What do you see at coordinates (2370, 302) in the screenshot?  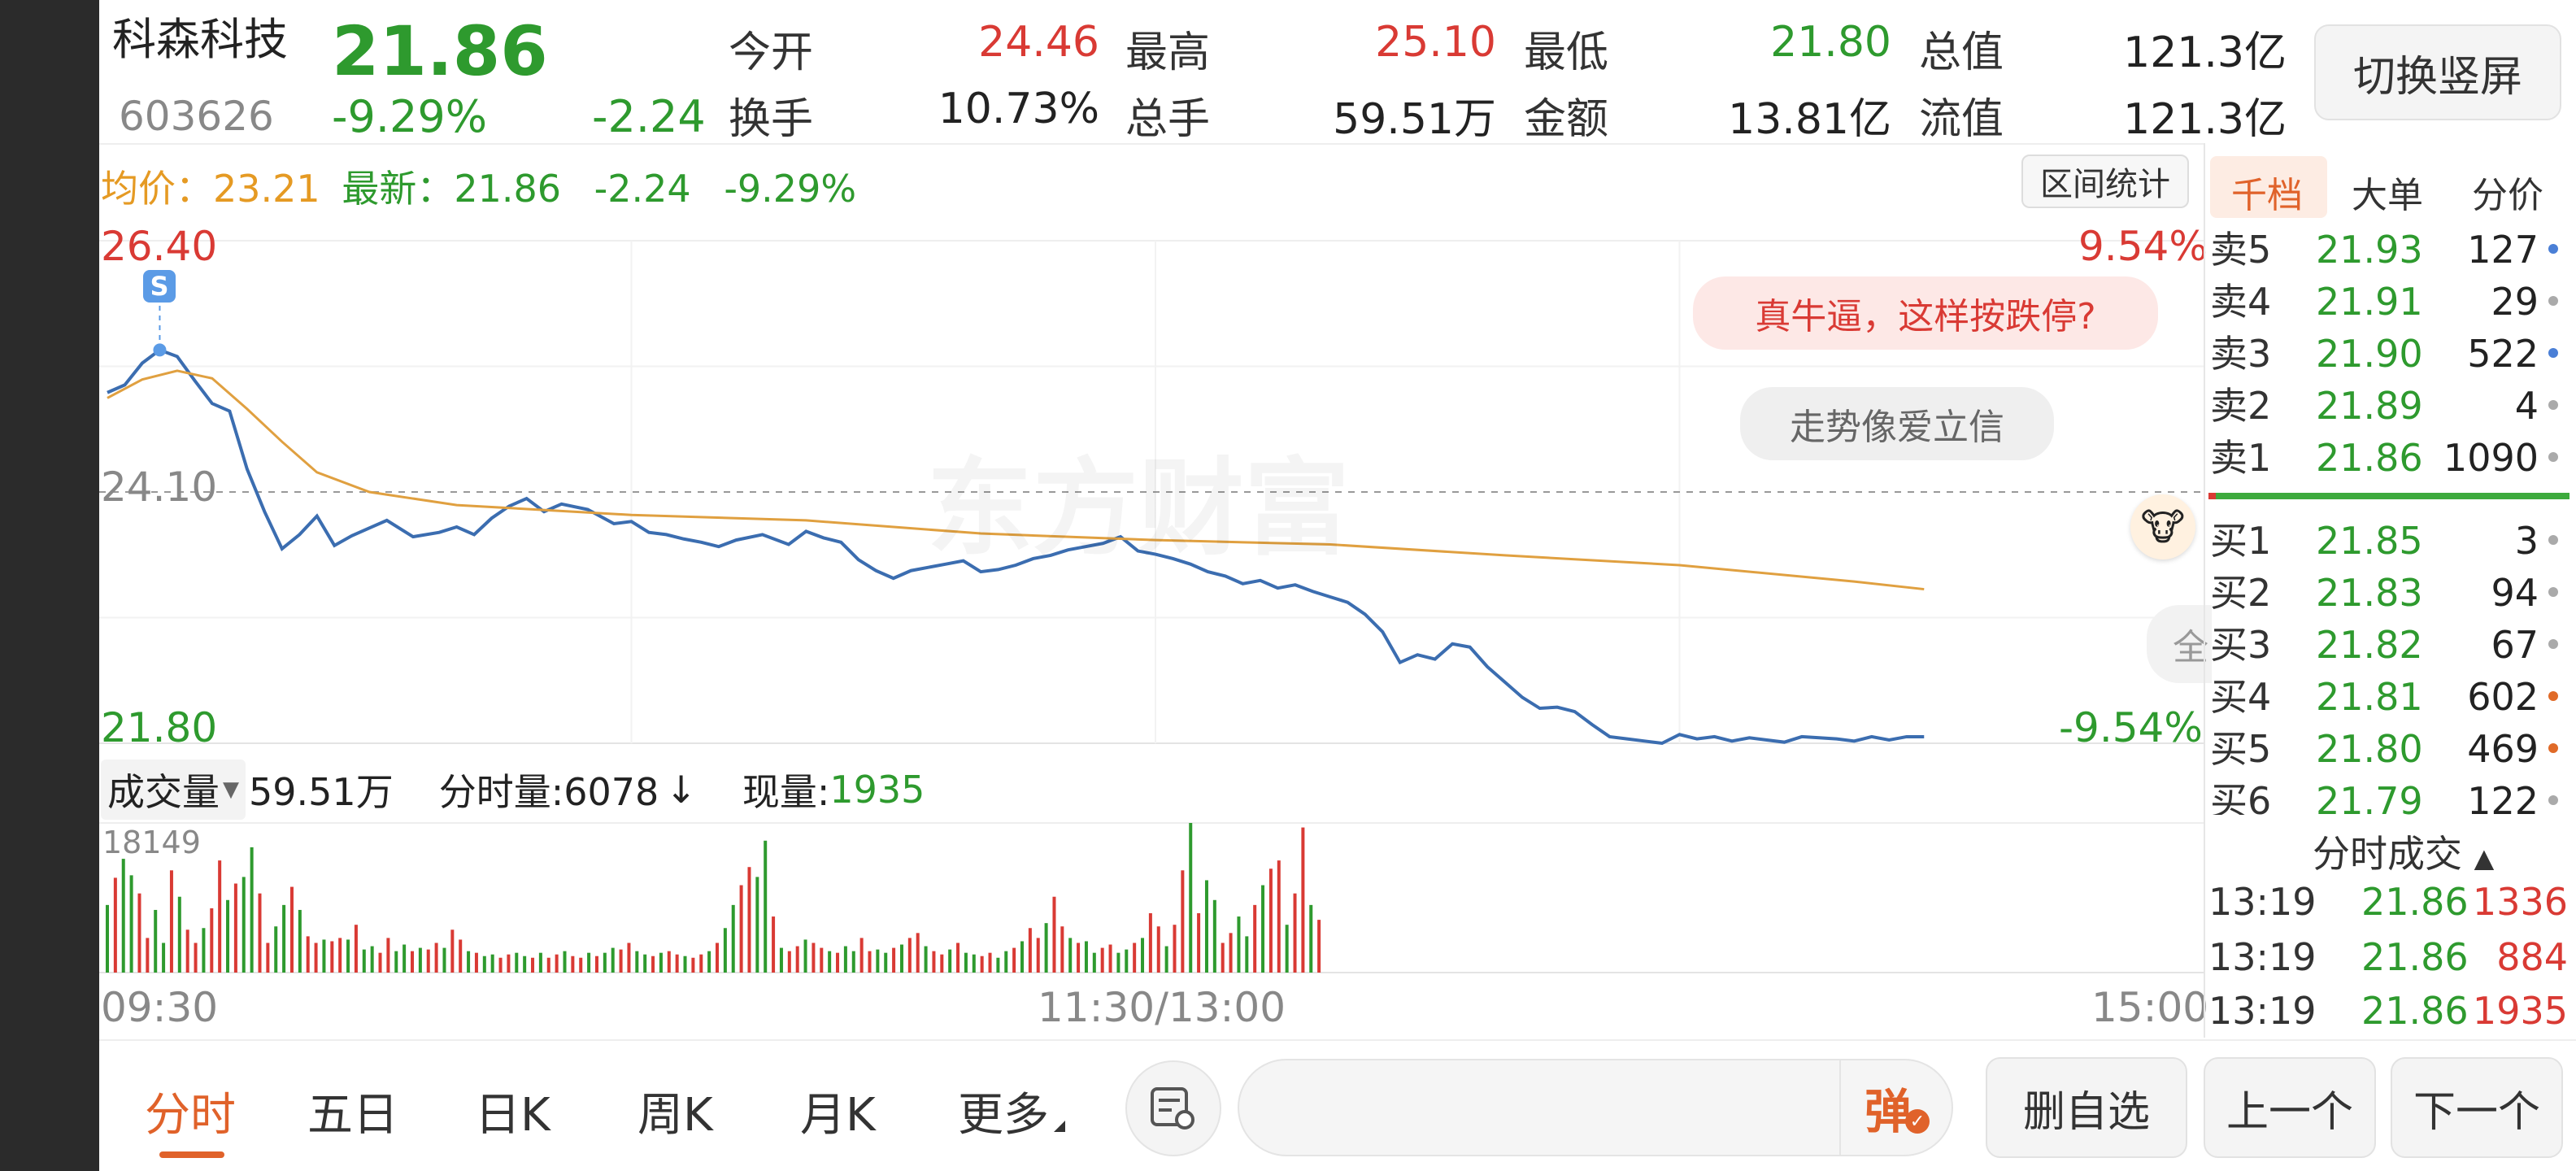 I see `orderbook-level-price: 21.91` at bounding box center [2370, 302].